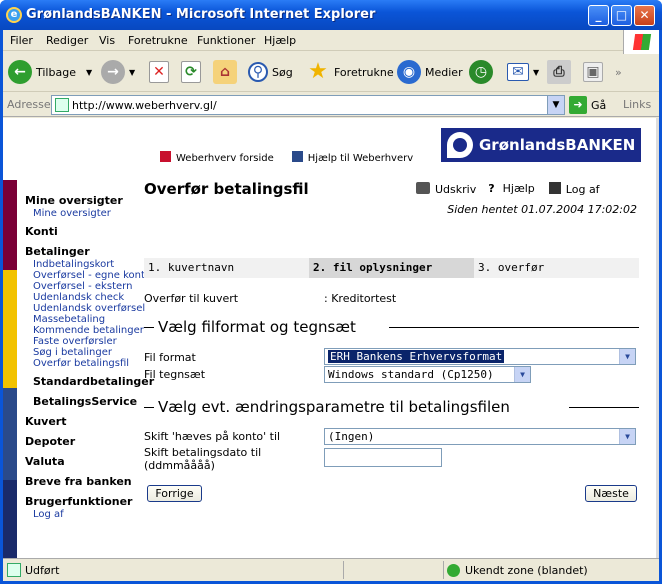 The height and width of the screenshot is (584, 662). Describe the element at coordinates (144, 105) in the screenshot. I see `address-url: http://www.weberhverv.gl/` at that location.